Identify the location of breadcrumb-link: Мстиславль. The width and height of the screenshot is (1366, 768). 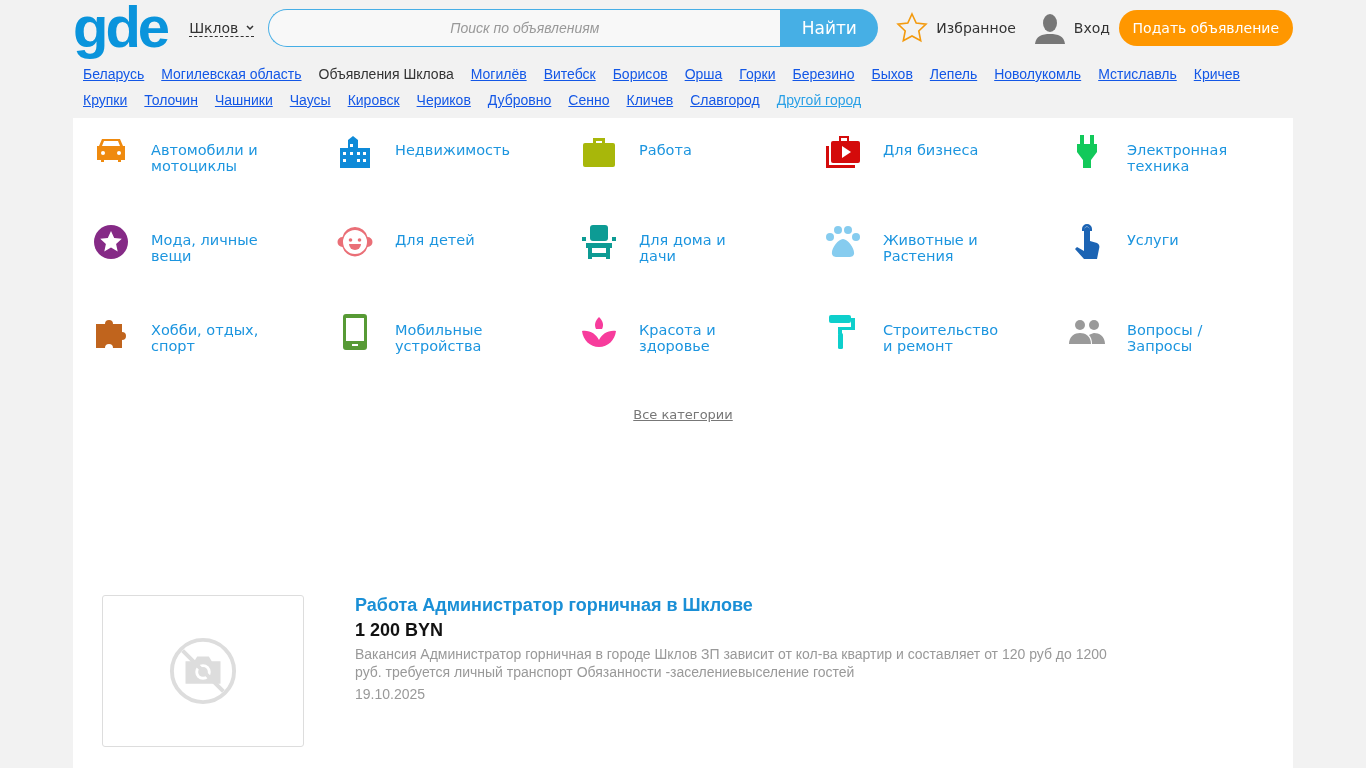
(1137, 74).